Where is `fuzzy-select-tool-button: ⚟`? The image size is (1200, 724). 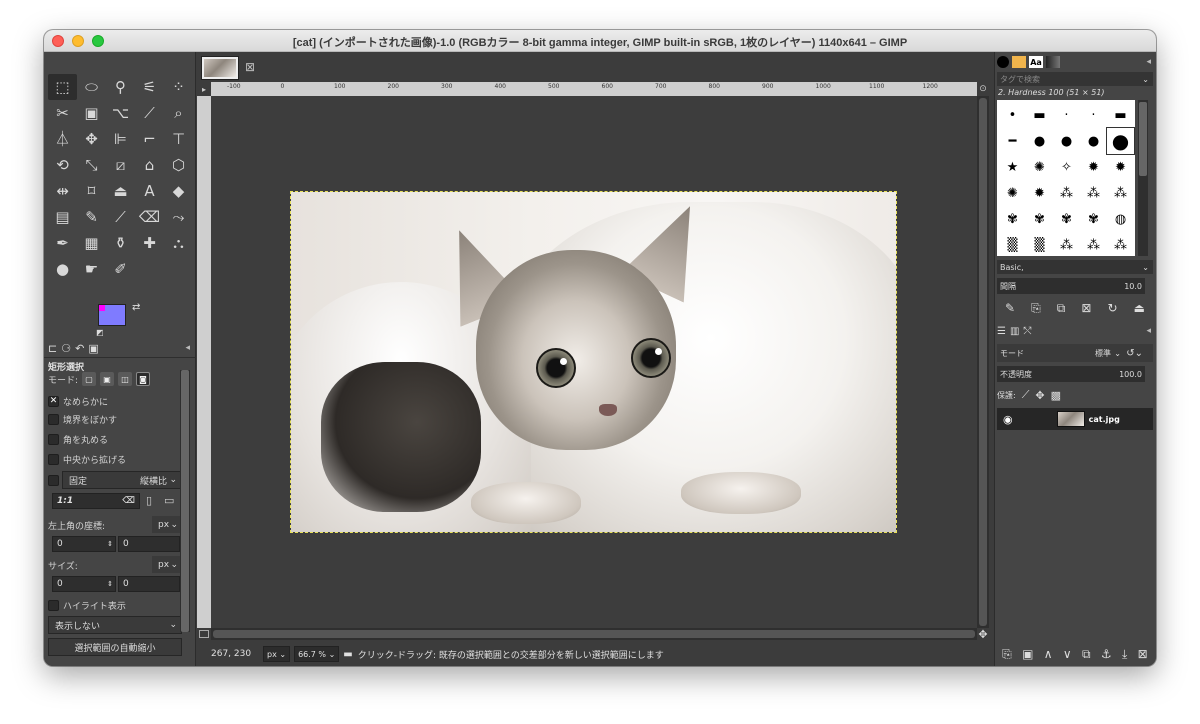
fuzzy-select-tool-button: ⚟ is located at coordinates (149, 87).